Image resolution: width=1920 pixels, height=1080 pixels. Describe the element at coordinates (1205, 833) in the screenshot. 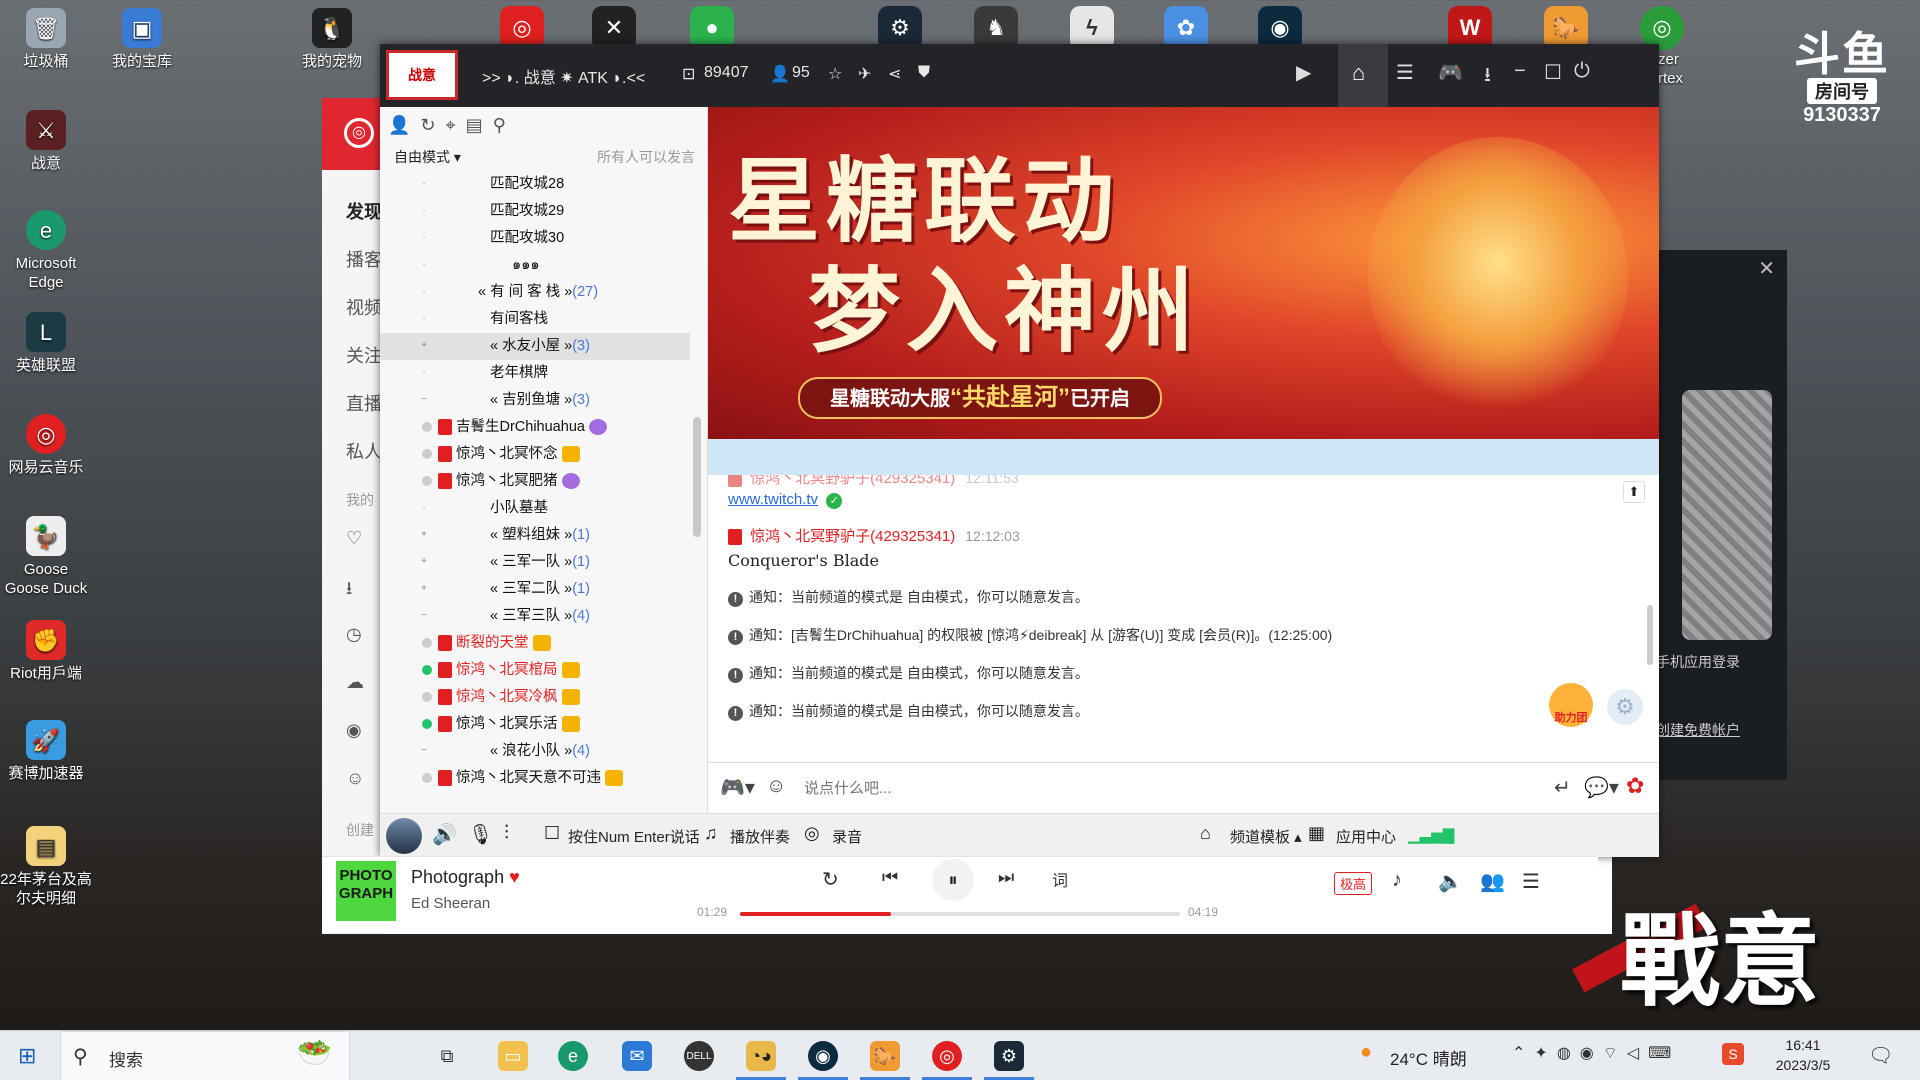

I see `template-icon: ⌂` at that location.